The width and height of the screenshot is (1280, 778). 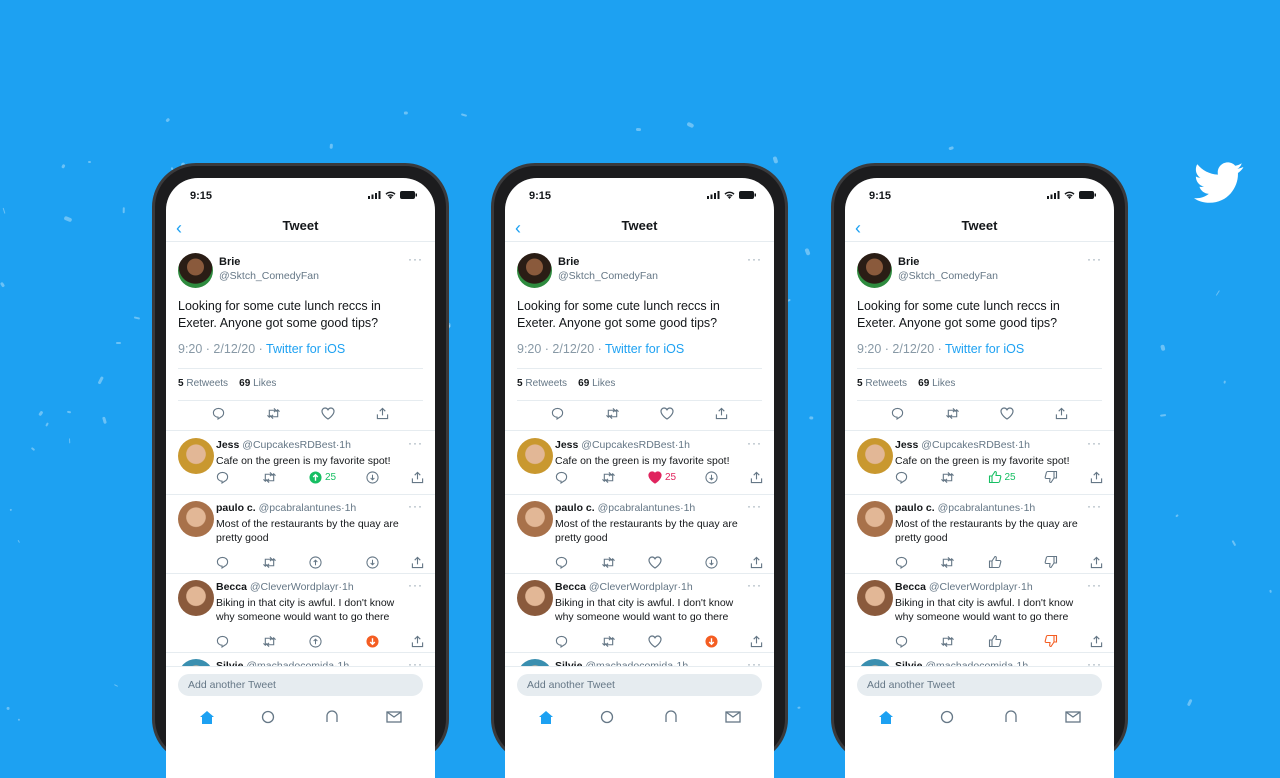 I want to click on notifications-icon, so click(x=332, y=717).